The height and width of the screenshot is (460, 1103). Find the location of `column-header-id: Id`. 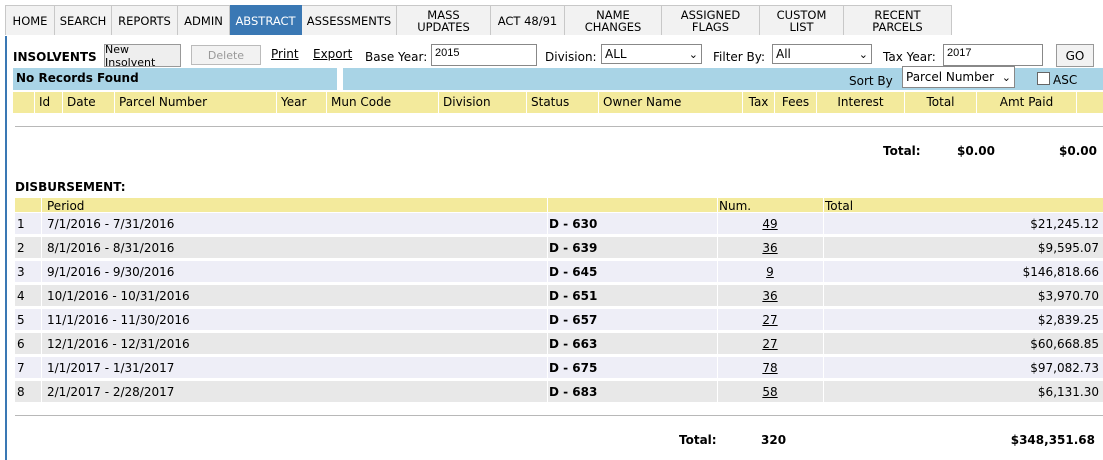

column-header-id: Id is located at coordinates (49, 102).